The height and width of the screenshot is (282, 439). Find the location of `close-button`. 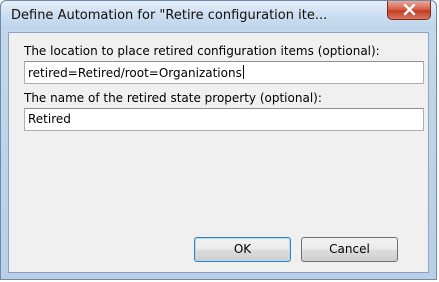

close-button is located at coordinates (409, 10).